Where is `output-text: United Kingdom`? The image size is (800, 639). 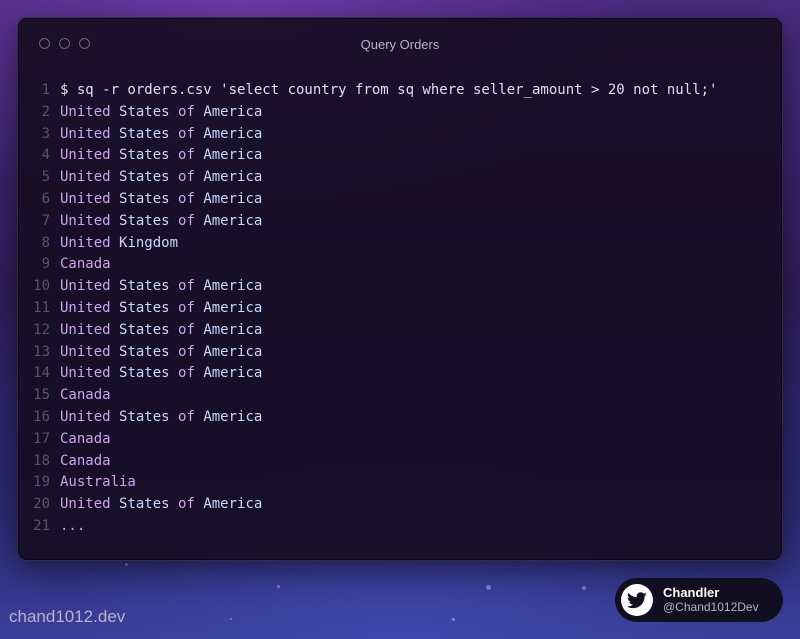
output-text: United Kingdom is located at coordinates (119, 244).